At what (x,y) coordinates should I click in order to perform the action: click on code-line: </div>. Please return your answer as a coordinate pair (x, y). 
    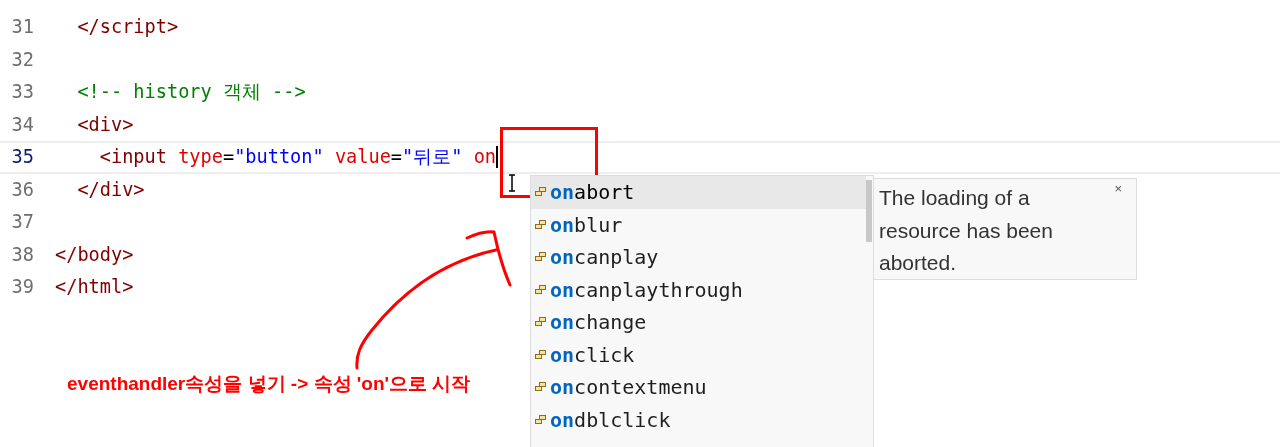
    Looking at the image, I should click on (110, 189).